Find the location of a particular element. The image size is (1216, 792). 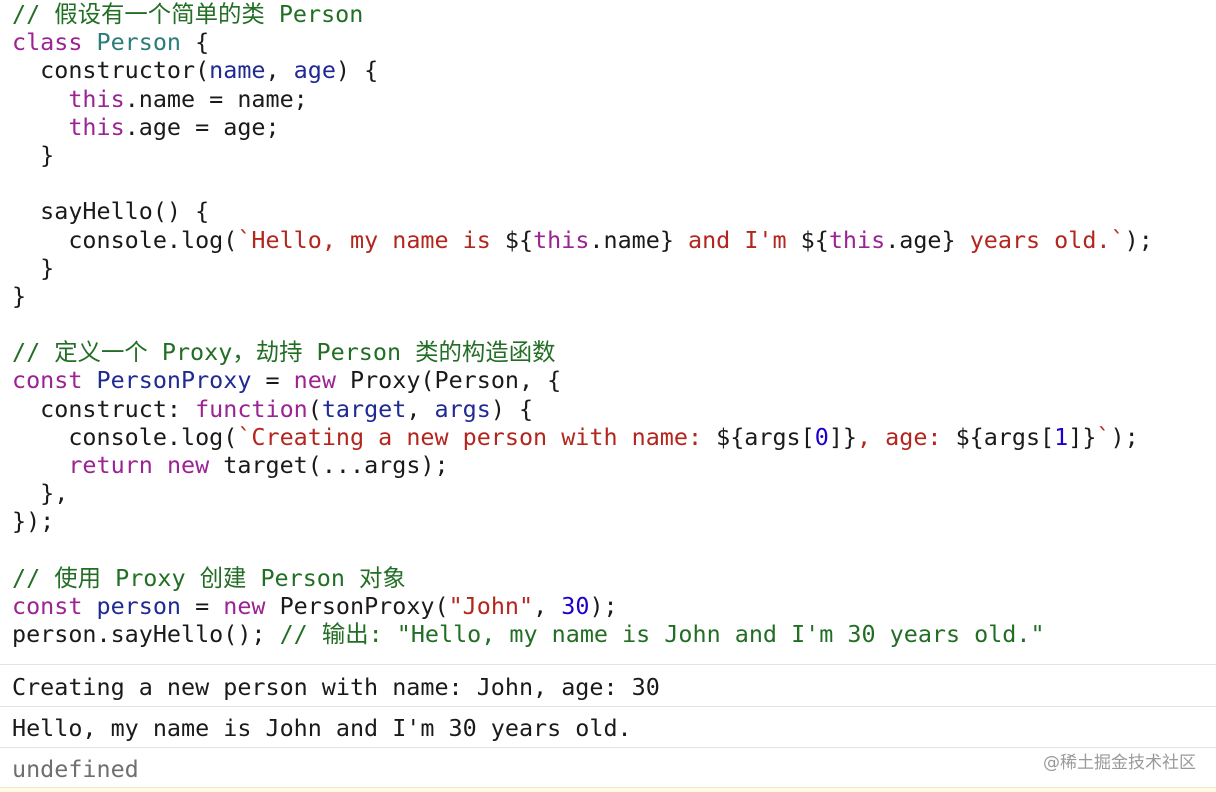

code-text: .age = age; is located at coordinates (202, 126).